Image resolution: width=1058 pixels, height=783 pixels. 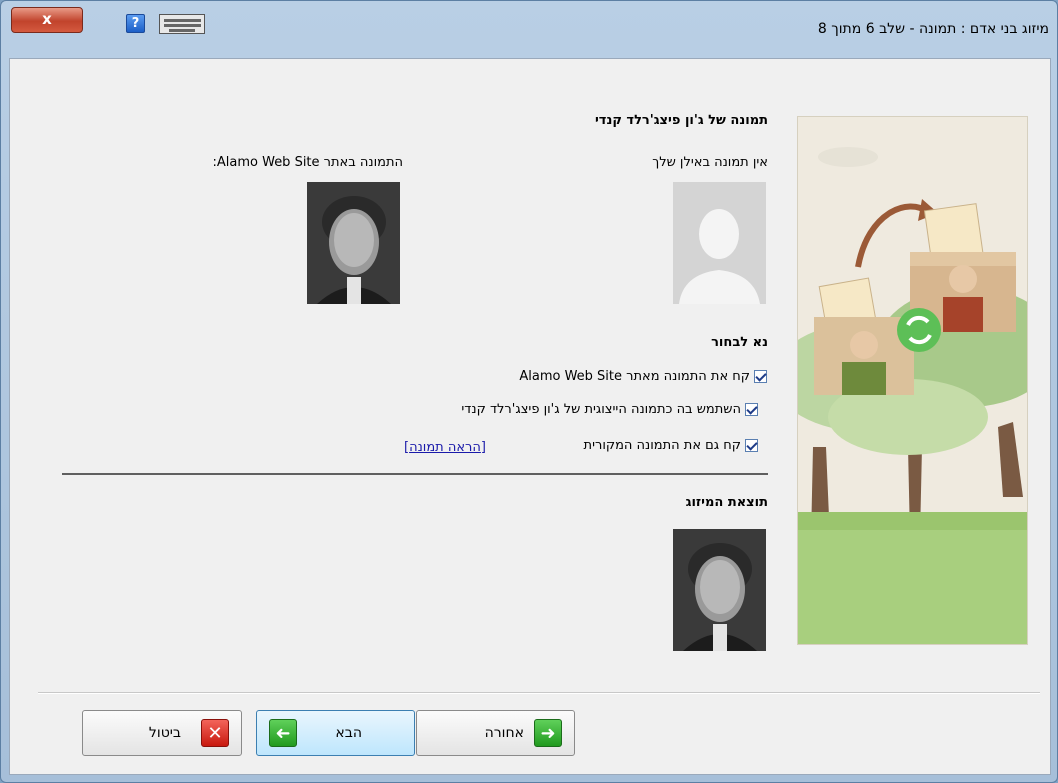 What do you see at coordinates (933, 29) in the screenshot?
I see `window-title: מיזוג בני אדם : תמונה - שלב 6 מתוך 8` at bounding box center [933, 29].